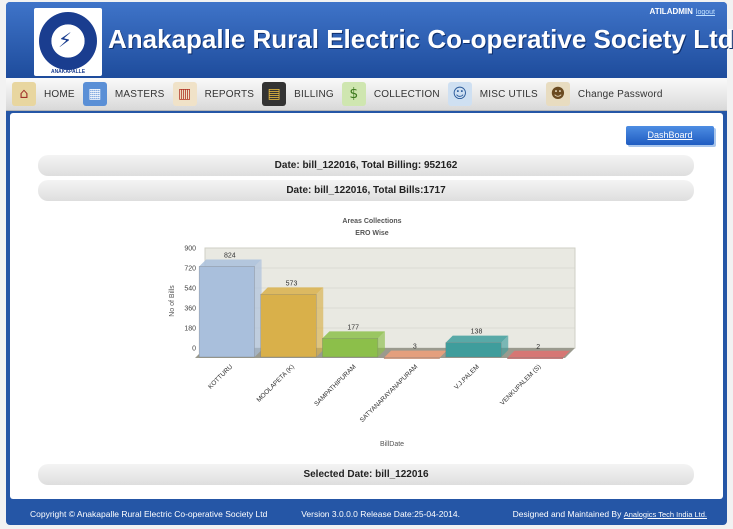  What do you see at coordinates (492, 94) in the screenshot?
I see `nav-misc-utils: ☺ MISC UTILS` at bounding box center [492, 94].